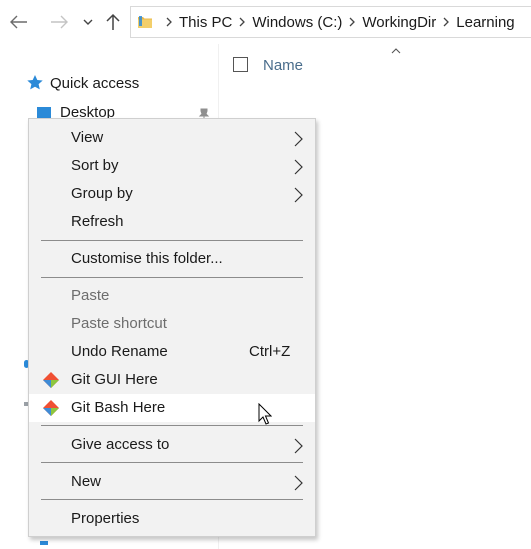 Image resolution: width=531 pixels, height=549 pixels. Describe the element at coordinates (105, 518) in the screenshot. I see `menu-item-label: Properties` at that location.